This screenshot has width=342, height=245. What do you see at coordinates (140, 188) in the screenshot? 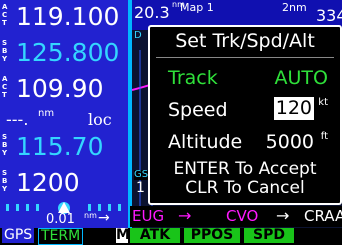
I see `gs-value: 1` at bounding box center [140, 188].